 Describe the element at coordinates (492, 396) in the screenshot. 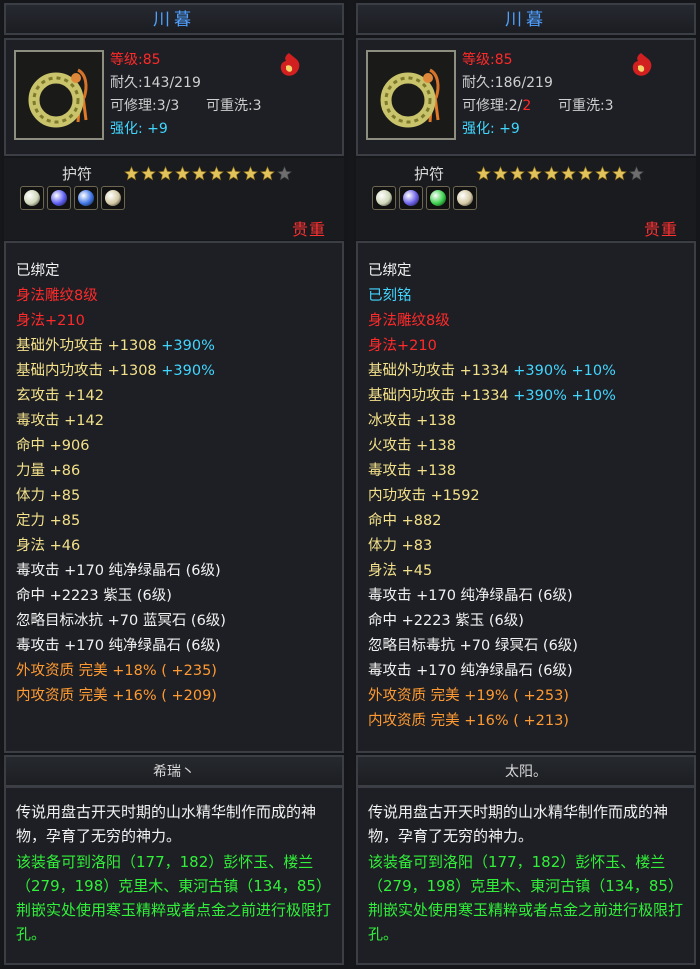

I see `stat-line: 基础内功攻击 +1334 +390% +10%` at that location.